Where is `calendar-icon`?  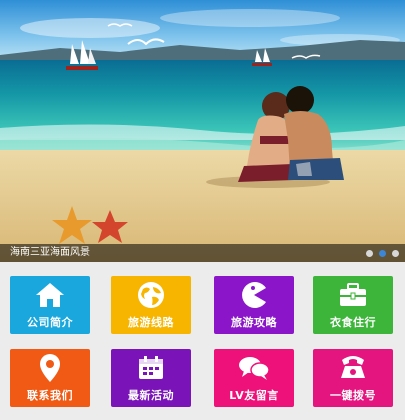 calendar-icon is located at coordinates (151, 368).